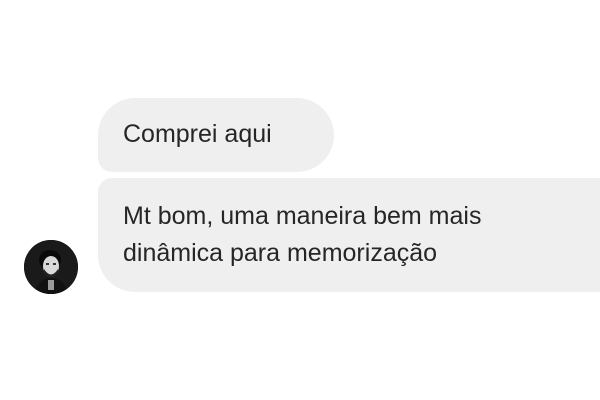 The image size is (600, 400). I want to click on message-text: dinâmica para memorização, so click(280, 253).